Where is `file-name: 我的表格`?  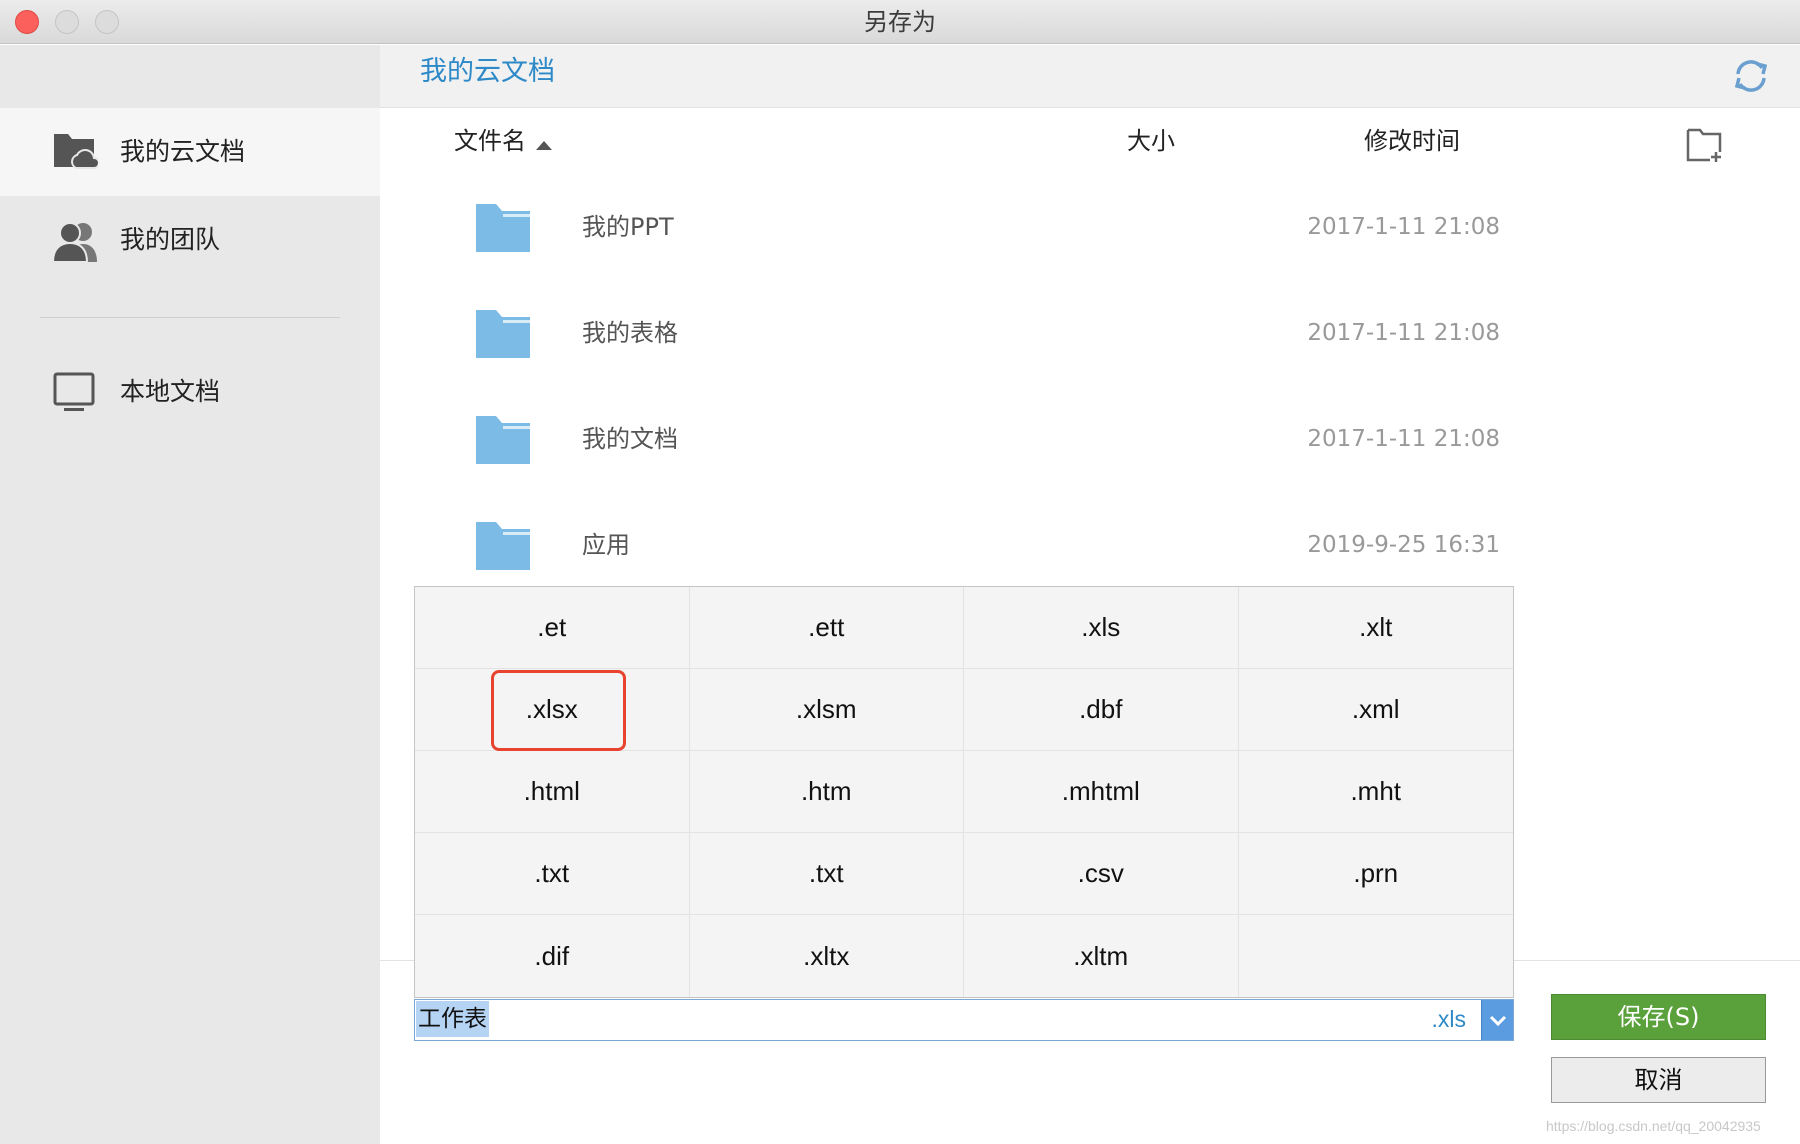 file-name: 我的表格 is located at coordinates (630, 333).